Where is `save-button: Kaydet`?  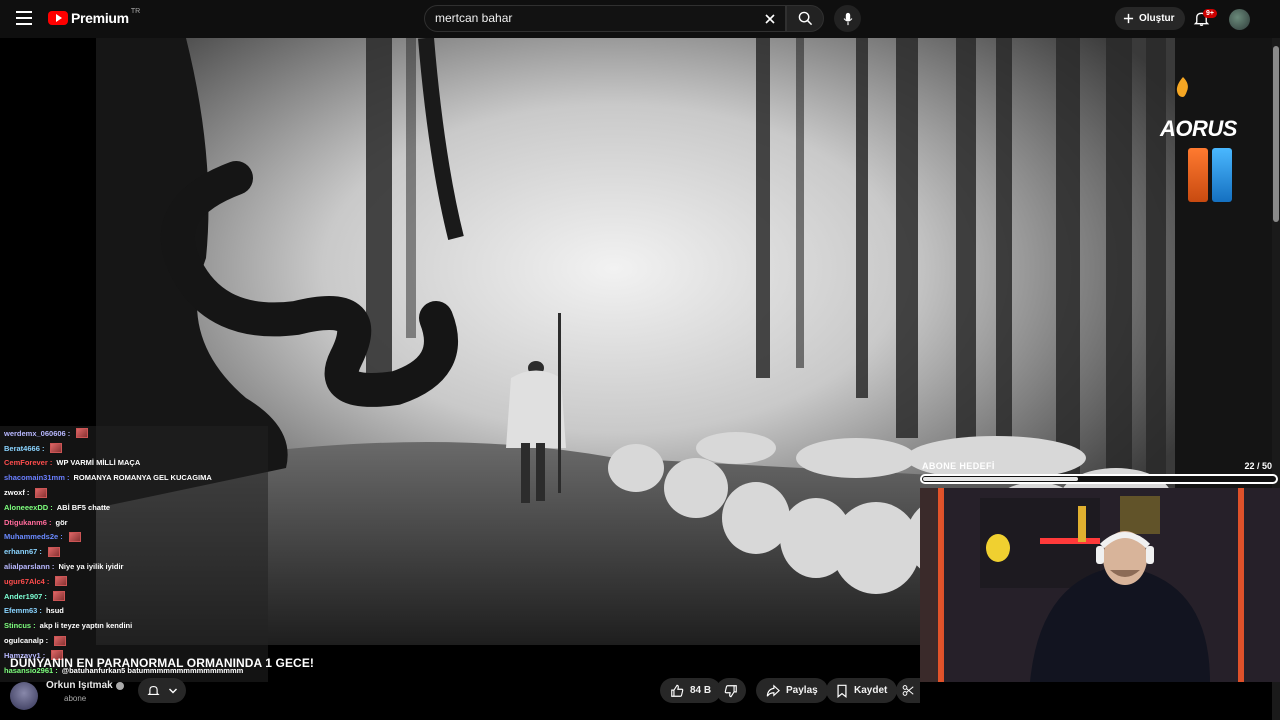 save-button: Kaydet is located at coordinates (862, 690).